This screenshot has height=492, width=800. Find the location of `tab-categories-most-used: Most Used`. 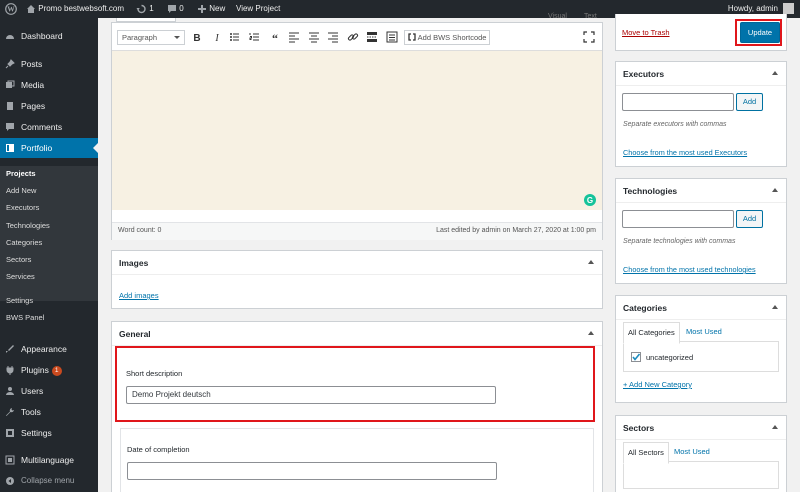

tab-categories-most-used: Most Used is located at coordinates (704, 332).